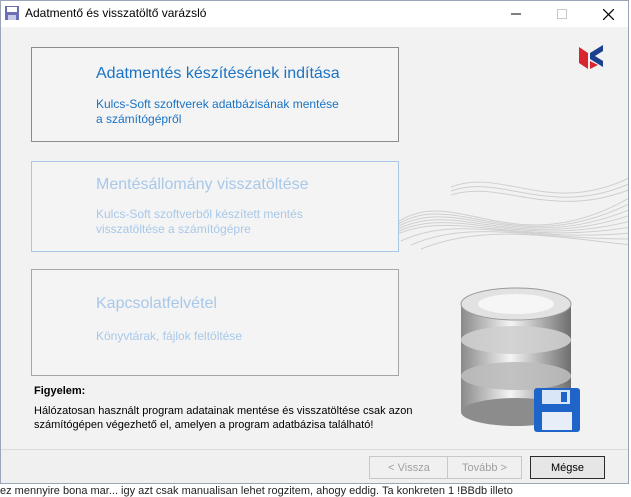 The image size is (631, 497). Describe the element at coordinates (169, 336) in the screenshot. I see `contact-option-description: Könyvtárak, fájlok feltöltése` at that location.